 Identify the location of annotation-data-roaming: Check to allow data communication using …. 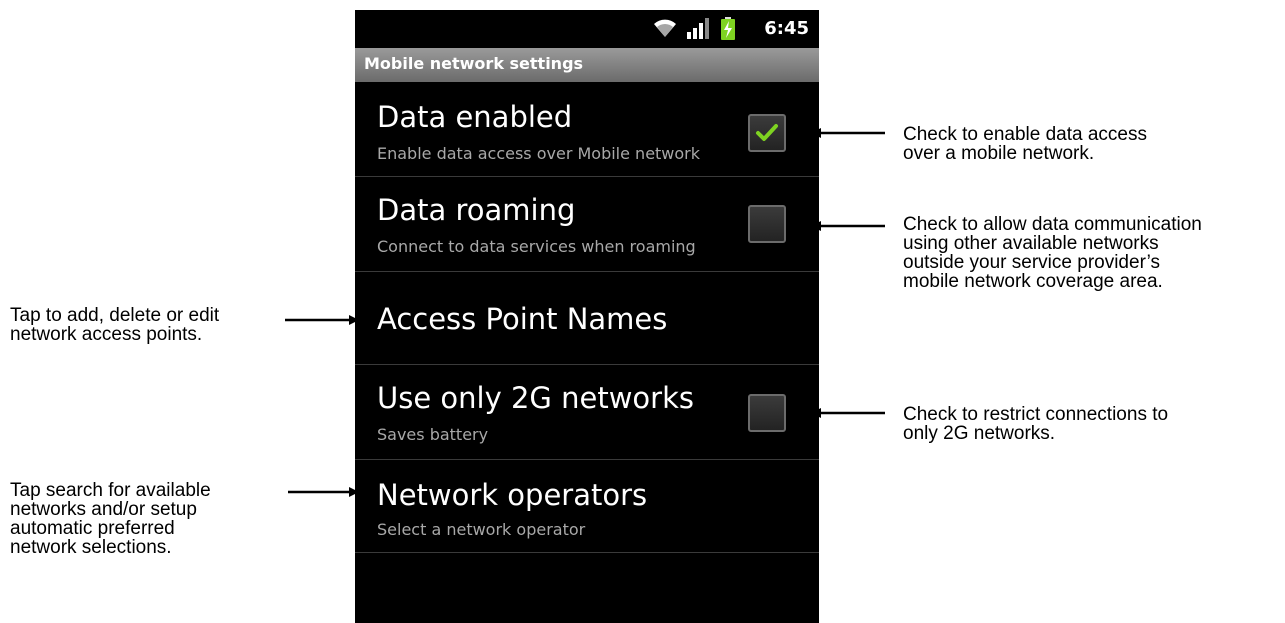
(1052, 253).